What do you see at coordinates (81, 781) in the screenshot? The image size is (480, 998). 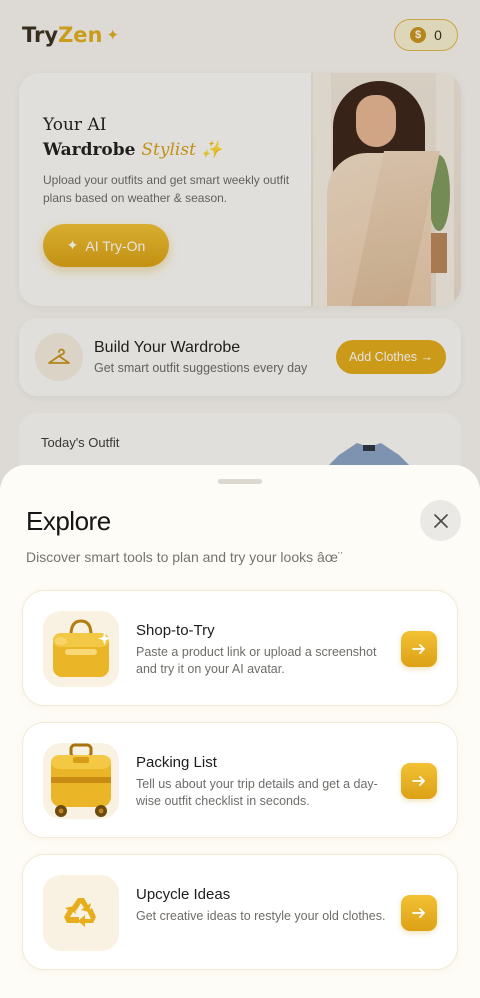 I see `suitcase-icon` at bounding box center [81, 781].